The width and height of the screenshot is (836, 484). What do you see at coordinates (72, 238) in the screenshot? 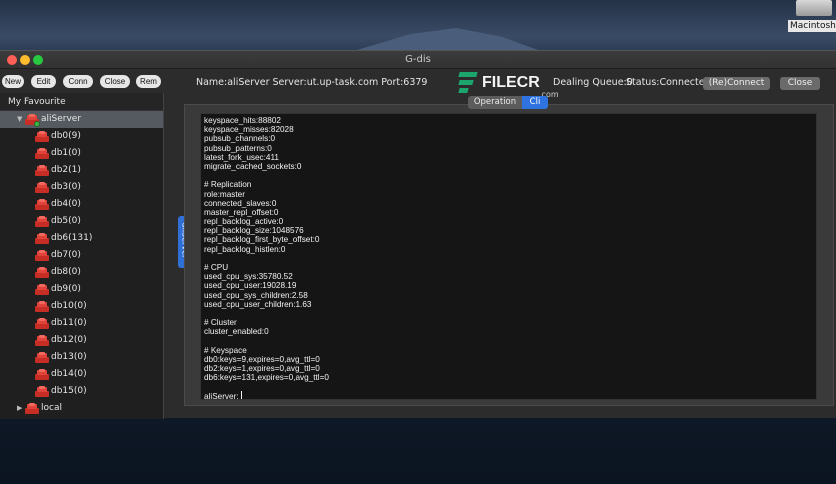
I see `tree-item-label: db6(131)` at bounding box center [72, 238].